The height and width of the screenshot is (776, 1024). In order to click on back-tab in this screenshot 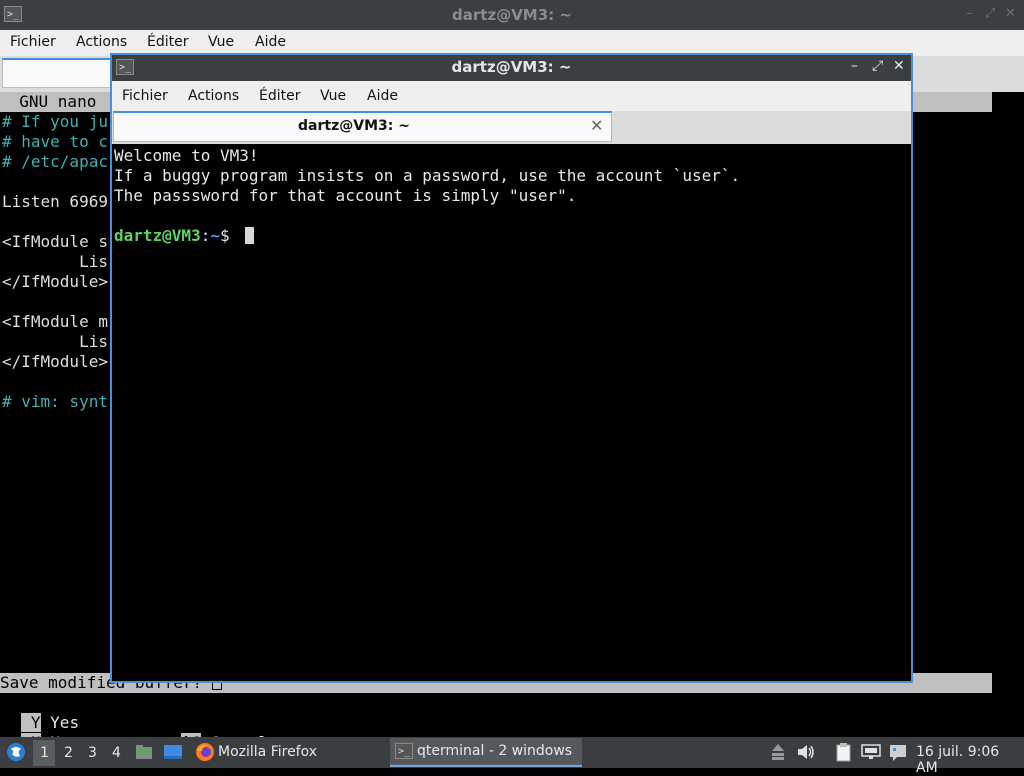, I will do `click(57, 73)`.